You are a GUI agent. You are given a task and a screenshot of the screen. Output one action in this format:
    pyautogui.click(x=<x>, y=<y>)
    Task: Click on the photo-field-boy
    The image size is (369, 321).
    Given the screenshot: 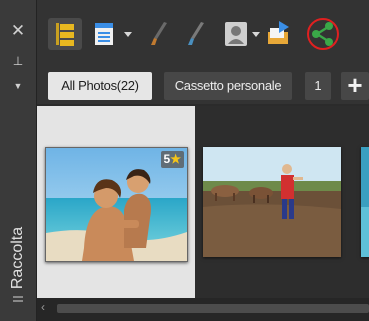 What is the action you would take?
    pyautogui.click(x=272, y=202)
    